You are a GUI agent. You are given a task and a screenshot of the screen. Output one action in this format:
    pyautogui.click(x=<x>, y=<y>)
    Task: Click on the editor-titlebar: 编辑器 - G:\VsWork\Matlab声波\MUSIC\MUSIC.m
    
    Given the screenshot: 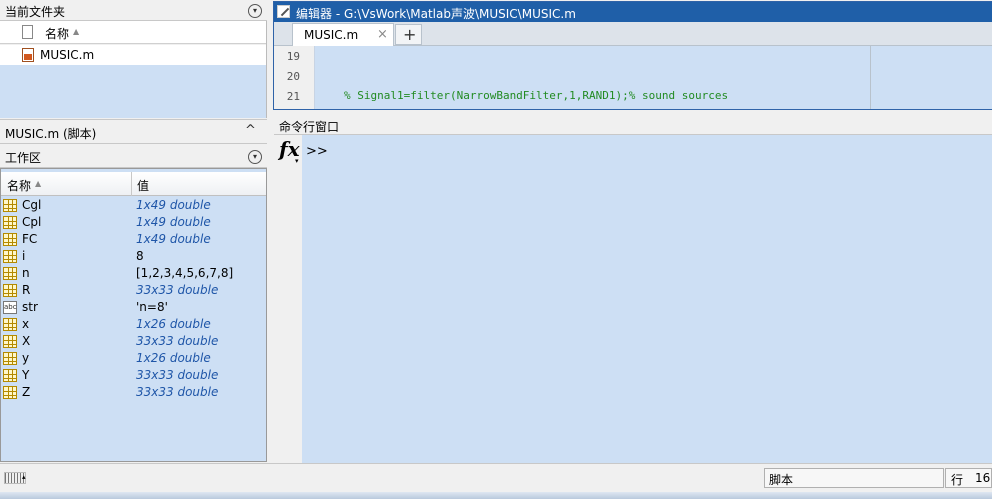 What is the action you would take?
    pyautogui.click(x=633, y=12)
    